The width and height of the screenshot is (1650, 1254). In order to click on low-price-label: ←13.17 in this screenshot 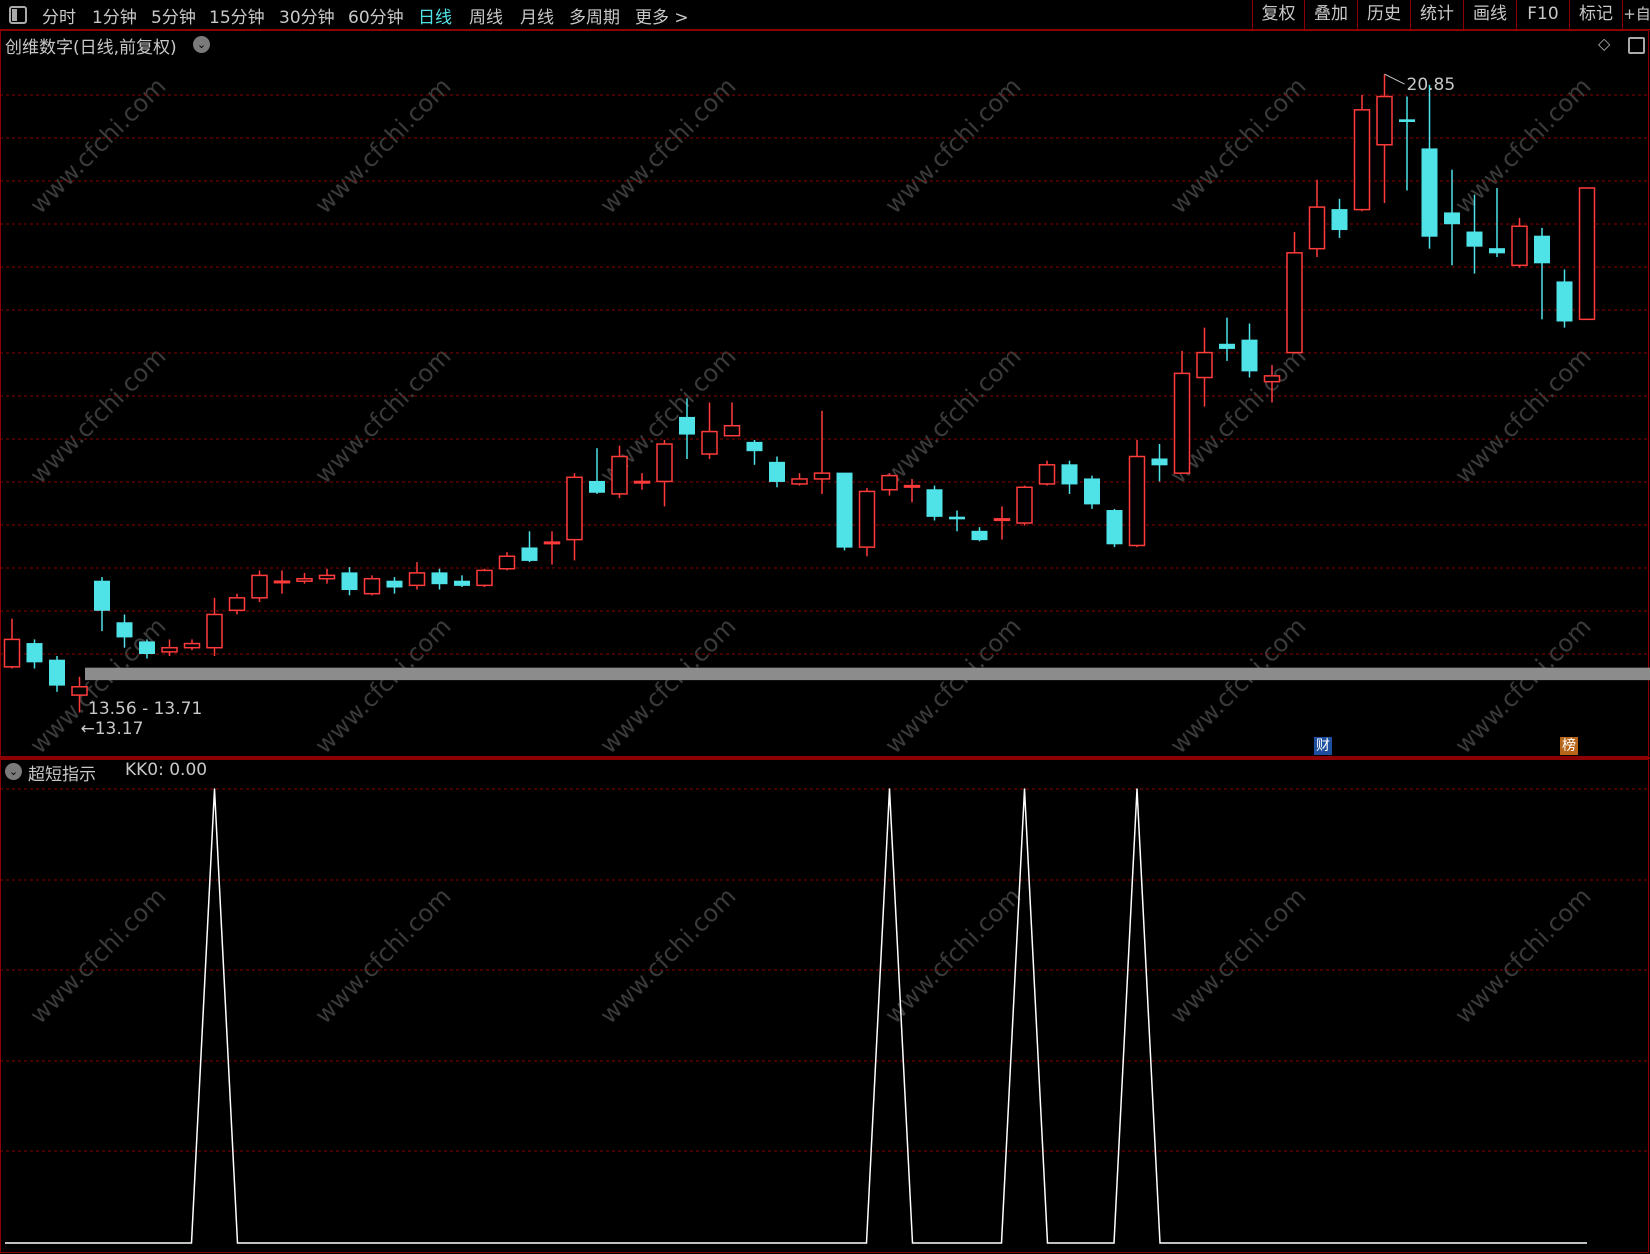, I will do `click(112, 729)`.